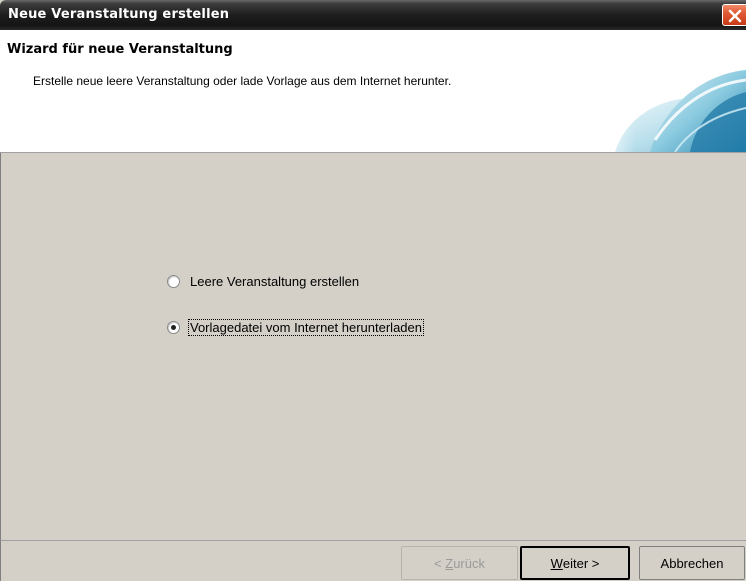  I want to click on cancel-button-label: Abbrechen, so click(692, 563).